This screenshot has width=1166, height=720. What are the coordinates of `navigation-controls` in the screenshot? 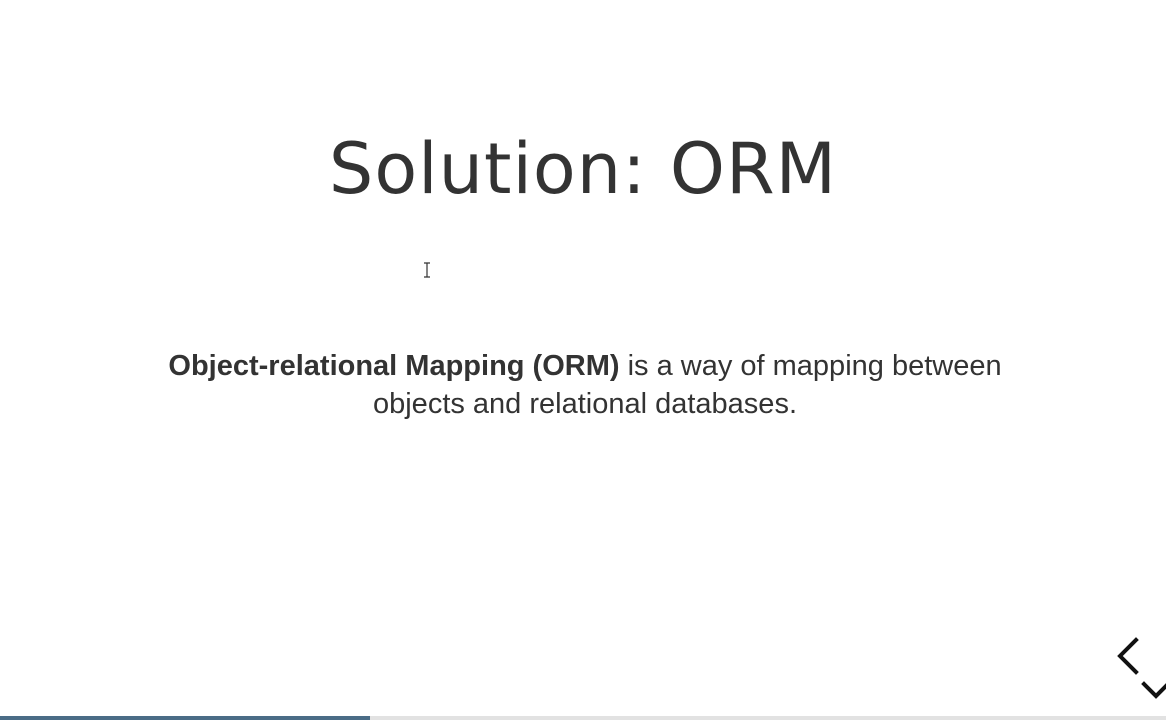 It's located at (1136, 672).